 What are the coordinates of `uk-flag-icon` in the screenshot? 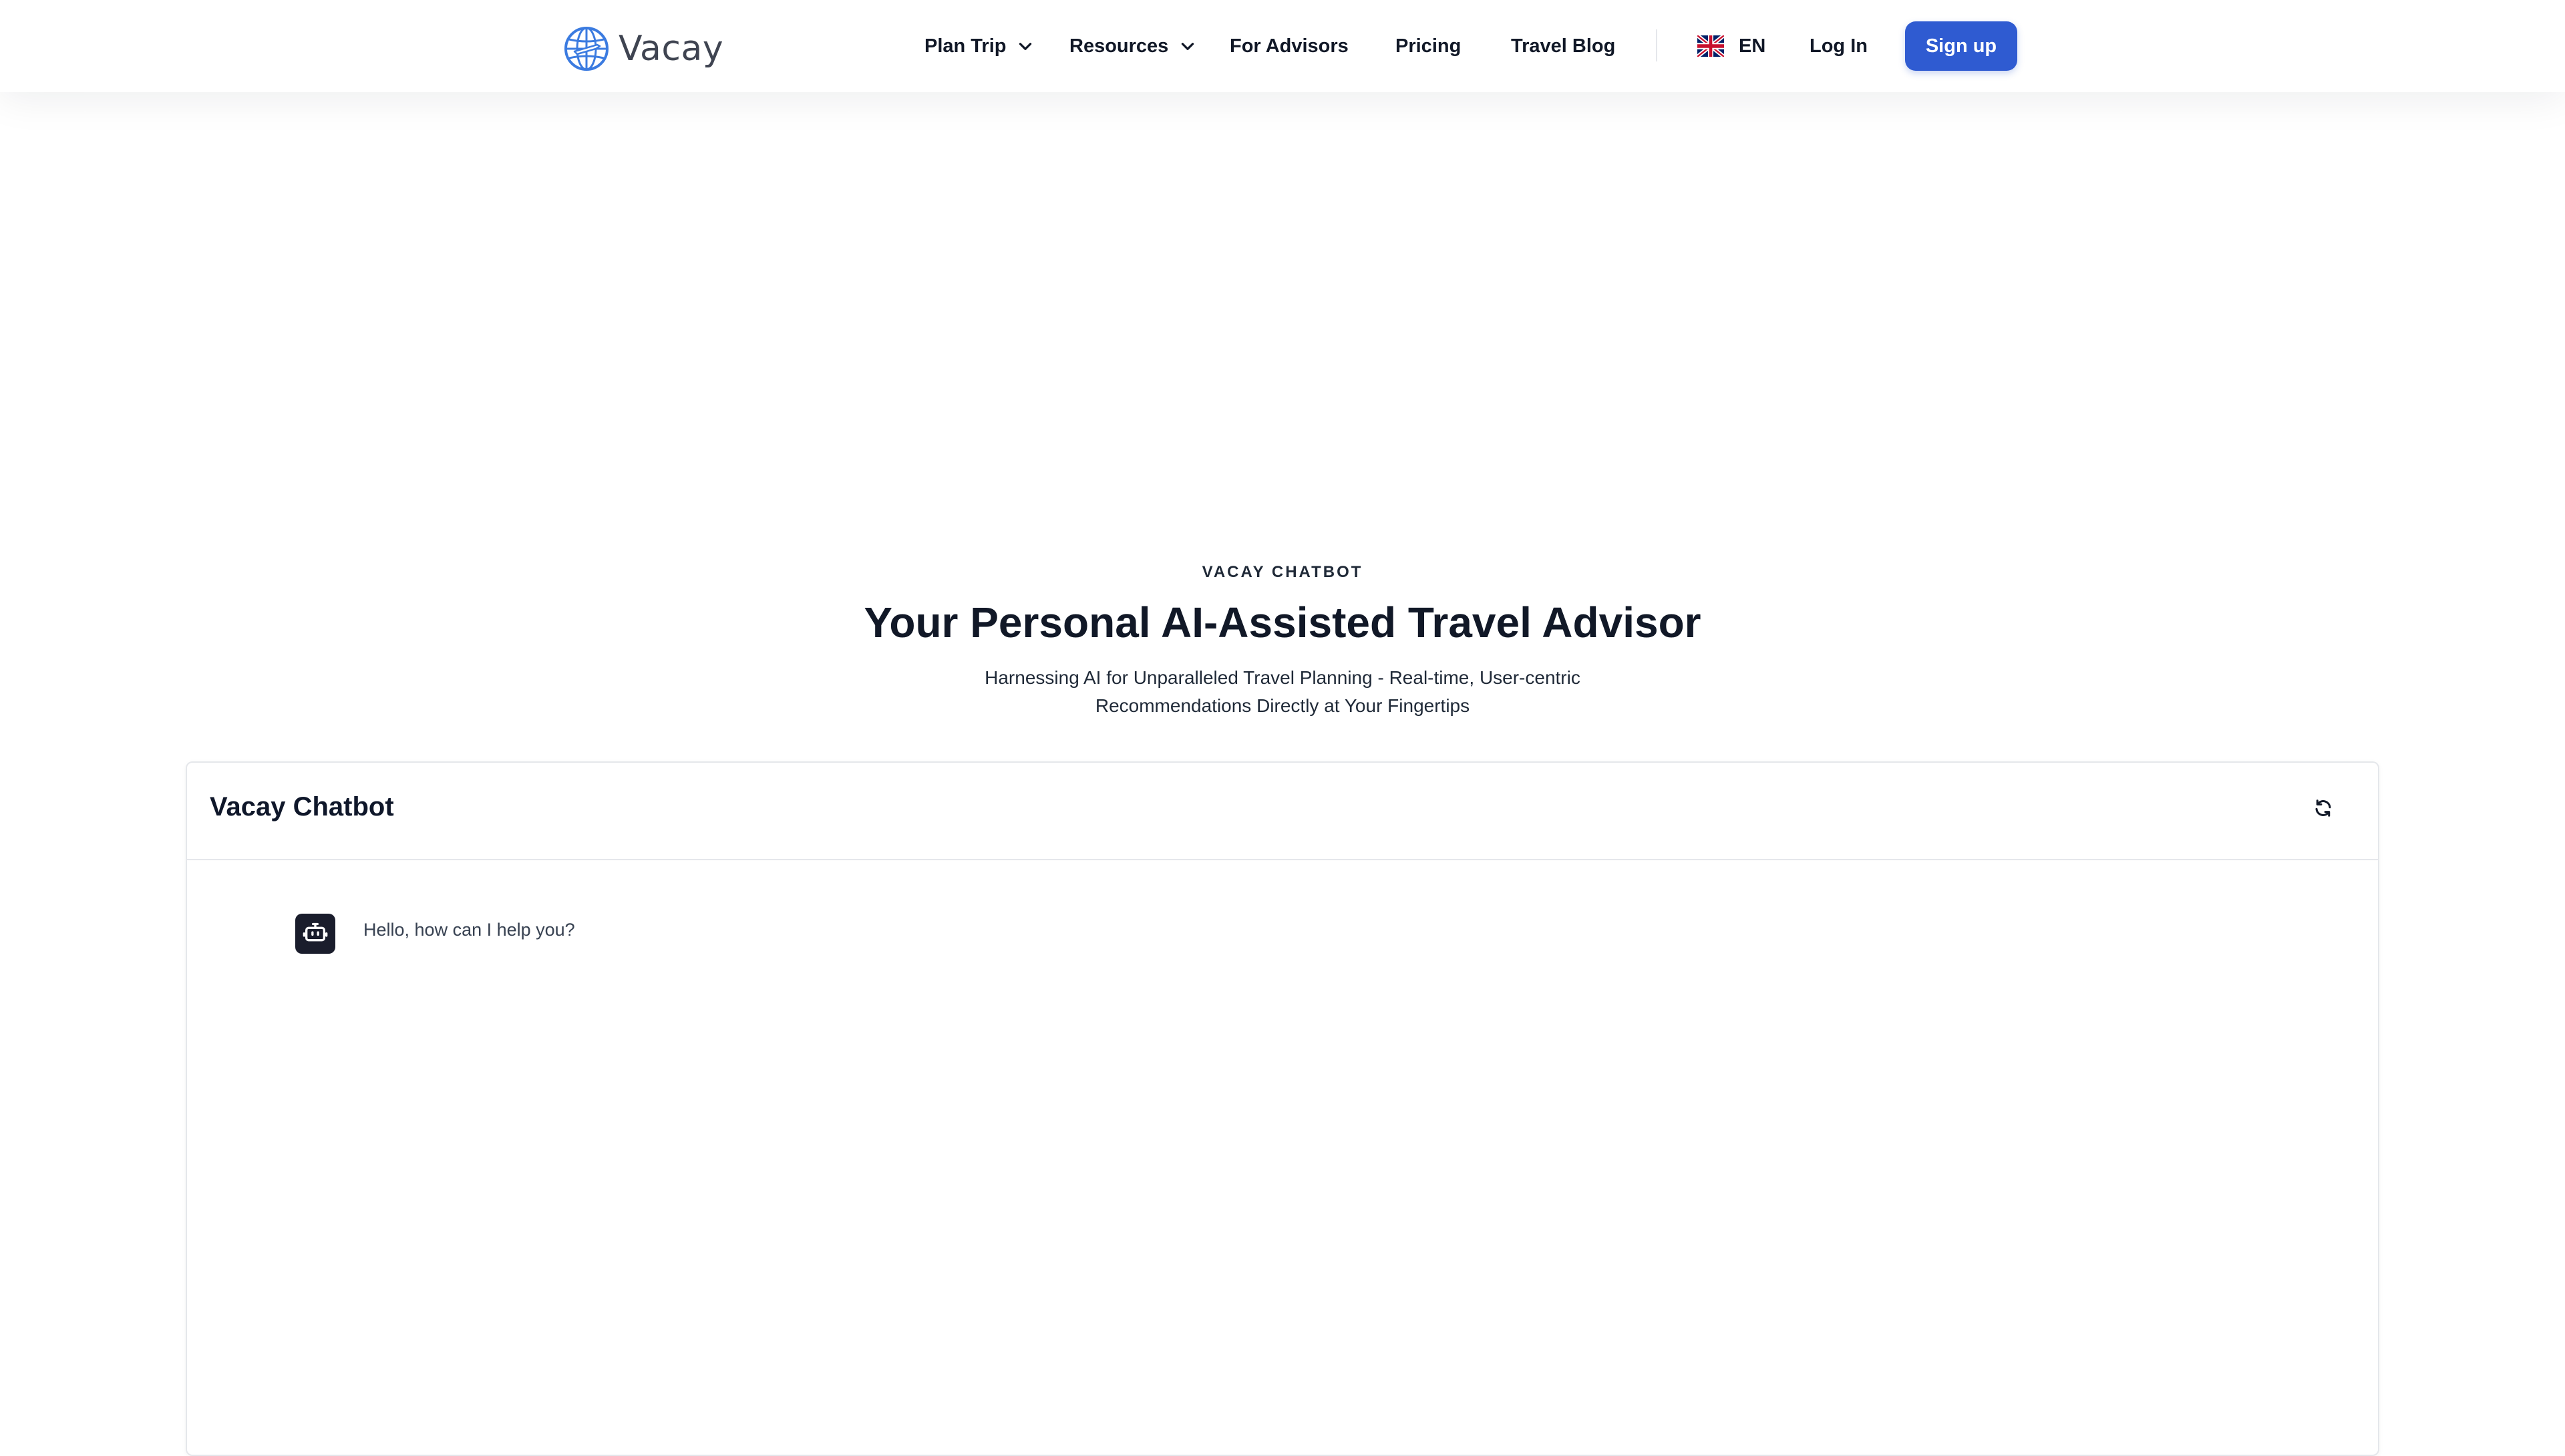 It's located at (1710, 46).